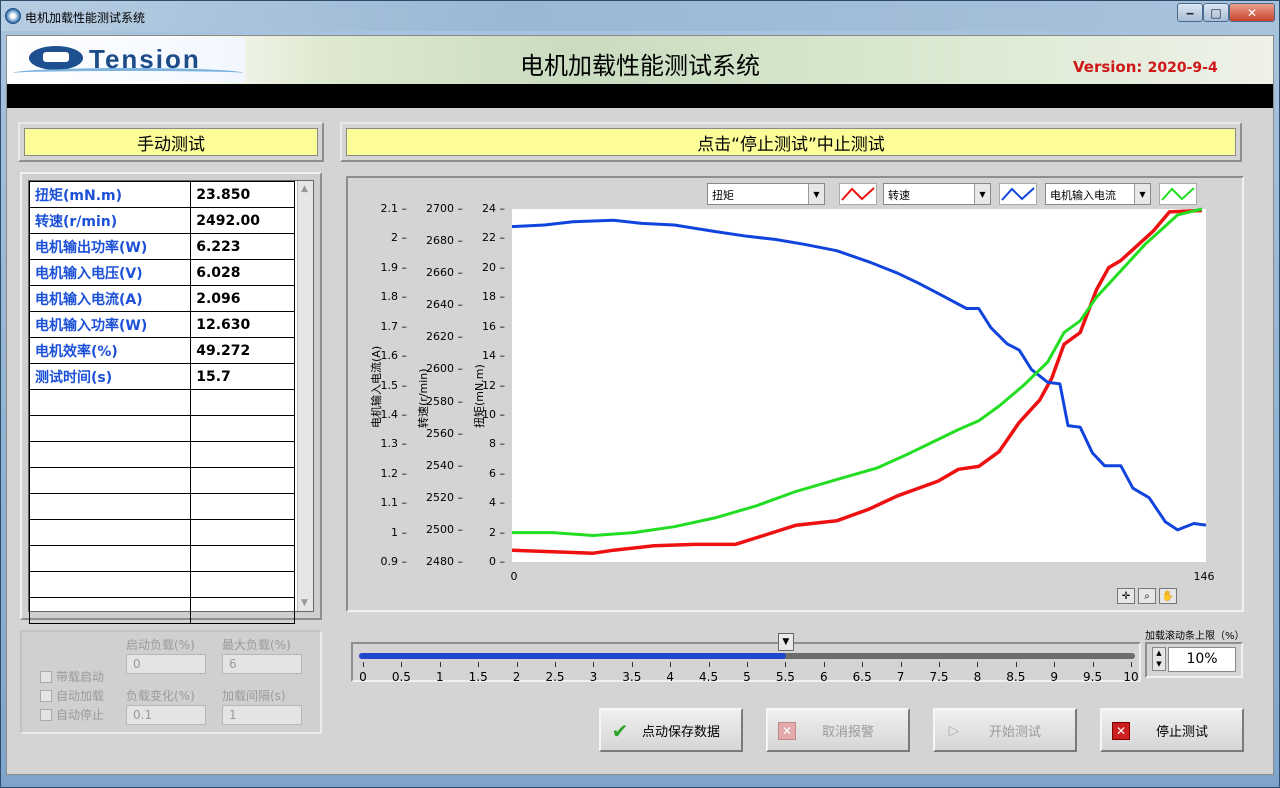 The height and width of the screenshot is (788, 1280). What do you see at coordinates (954, 731) in the screenshot?
I see `play-icon: ▷` at bounding box center [954, 731].